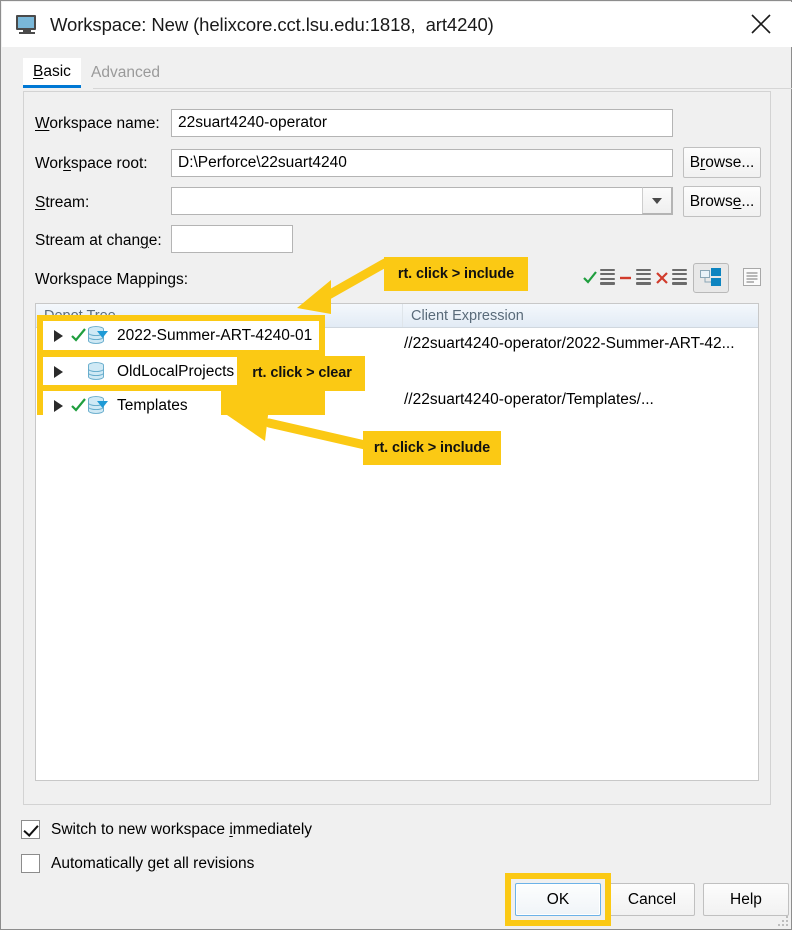 Image resolution: width=792 pixels, height=930 pixels. What do you see at coordinates (422, 163) in the screenshot?
I see `workspace-root-input: D:\Perforce\22suart4240` at bounding box center [422, 163].